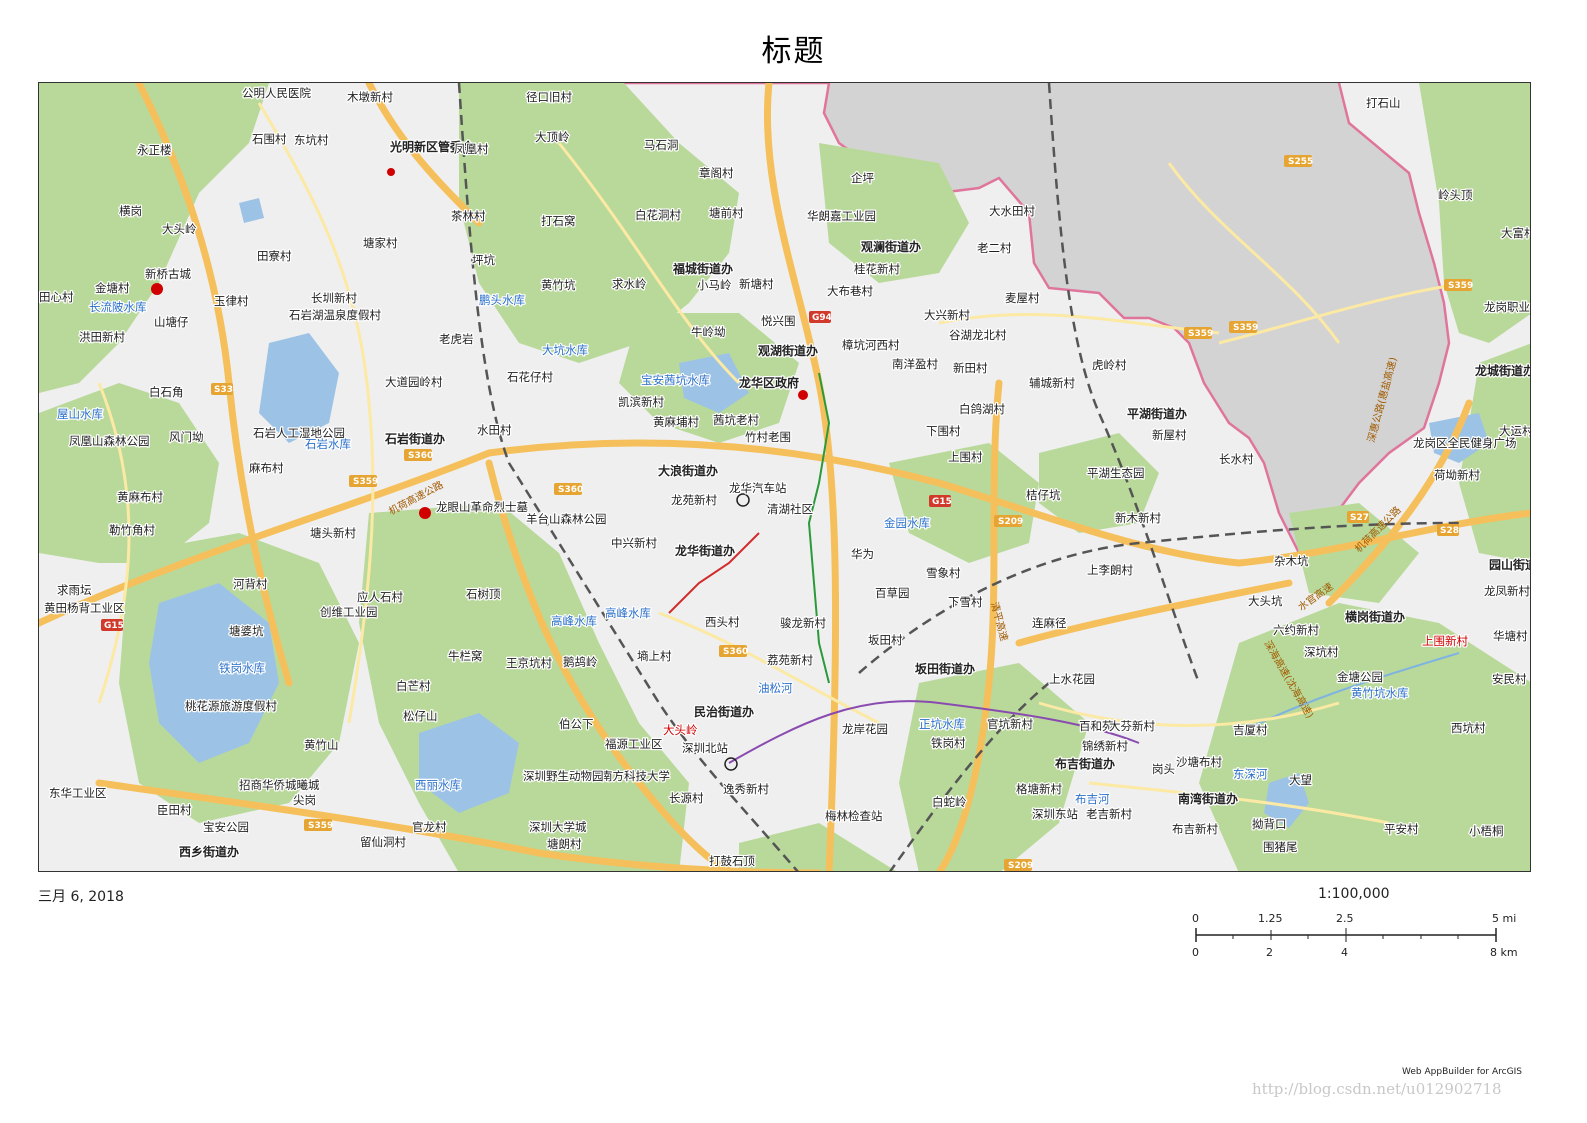 The image size is (1587, 1123). Describe the element at coordinates (370, 97) in the screenshot. I see `map-label: 木墩新村` at that location.